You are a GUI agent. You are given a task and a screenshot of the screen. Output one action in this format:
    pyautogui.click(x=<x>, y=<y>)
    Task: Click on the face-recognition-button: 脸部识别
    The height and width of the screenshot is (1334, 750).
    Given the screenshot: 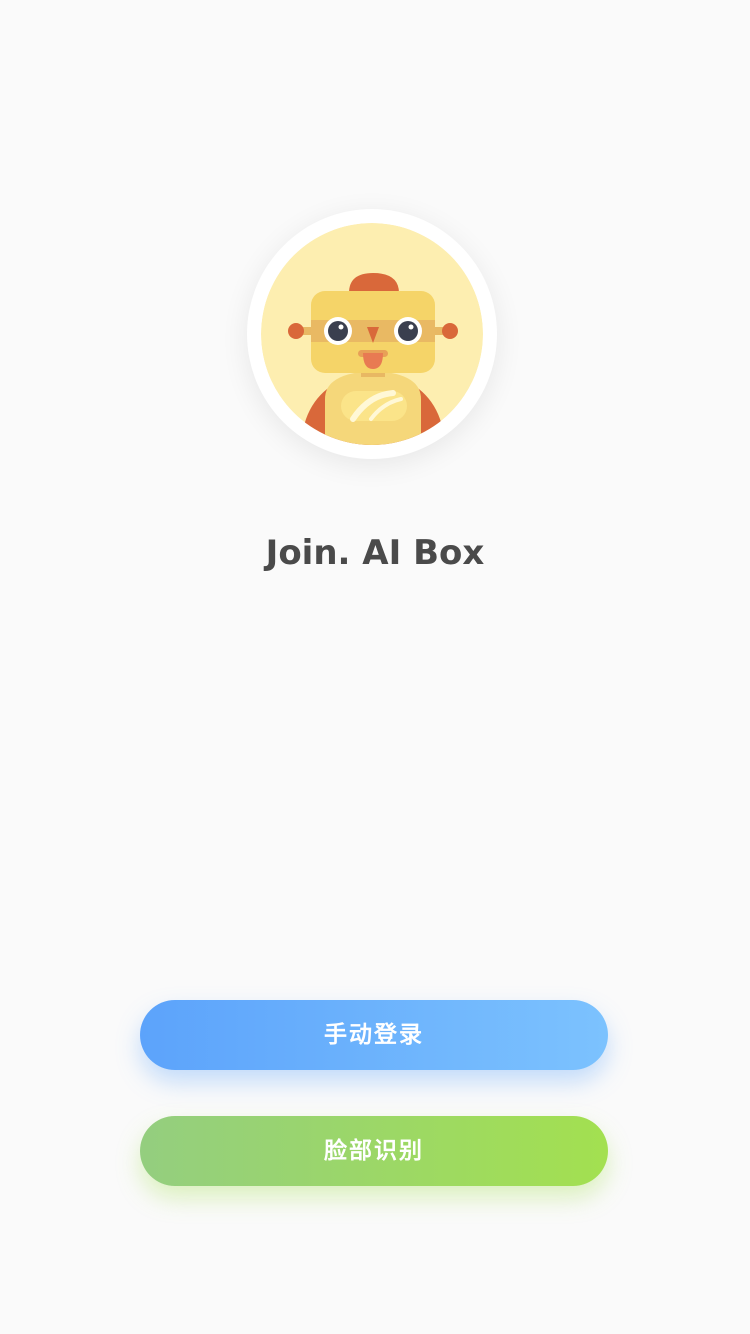 What is the action you would take?
    pyautogui.click(x=374, y=1151)
    